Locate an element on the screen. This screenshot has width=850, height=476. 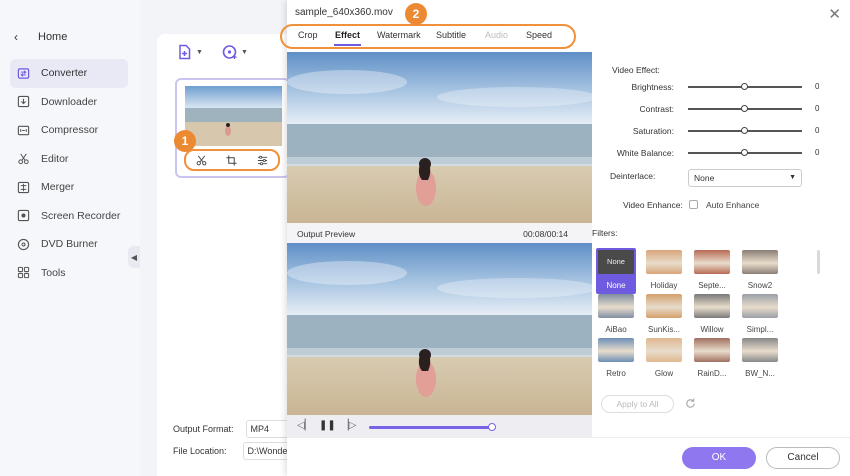
white-balance-handle is located at coordinates (744, 152).